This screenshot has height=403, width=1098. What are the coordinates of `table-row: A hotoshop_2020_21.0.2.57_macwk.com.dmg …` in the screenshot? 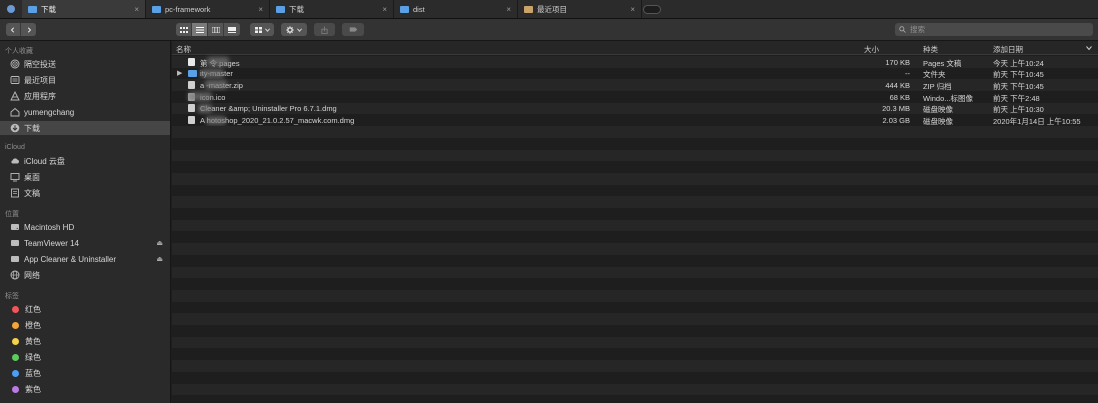 It's located at (635, 121).